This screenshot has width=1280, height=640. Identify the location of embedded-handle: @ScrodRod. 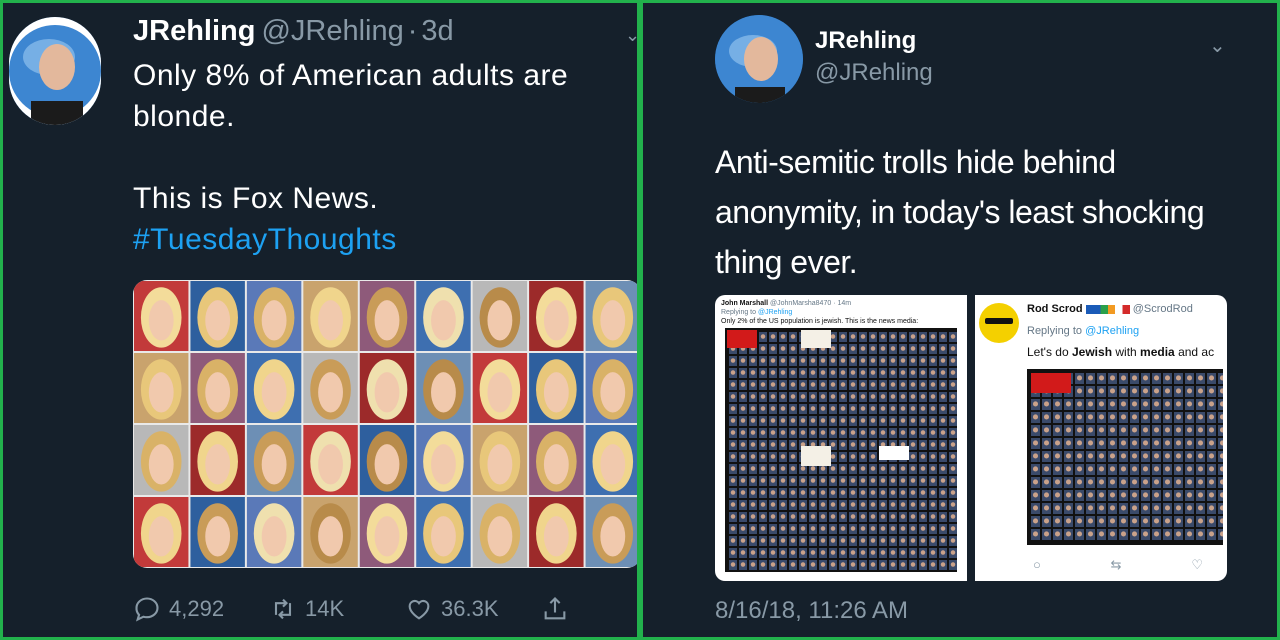
(1162, 309).